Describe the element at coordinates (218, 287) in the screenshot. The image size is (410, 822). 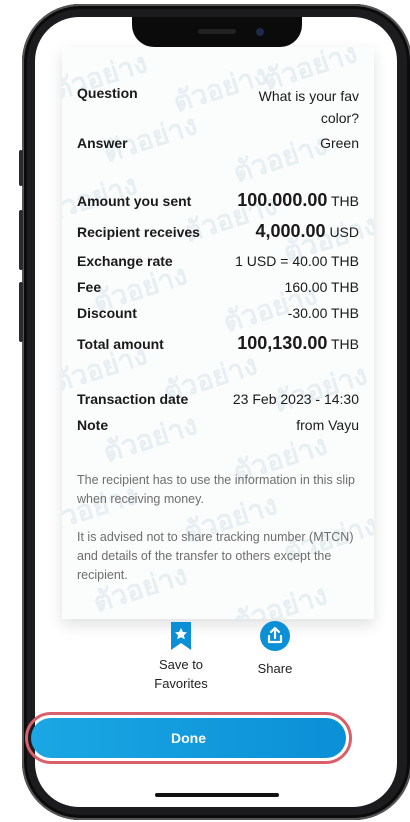
I see `row-fee: Fee 160.00 THB` at that location.